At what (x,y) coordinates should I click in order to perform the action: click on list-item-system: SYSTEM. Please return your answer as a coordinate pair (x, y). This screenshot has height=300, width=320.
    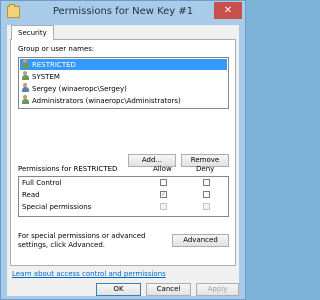
    Looking at the image, I should click on (123, 76).